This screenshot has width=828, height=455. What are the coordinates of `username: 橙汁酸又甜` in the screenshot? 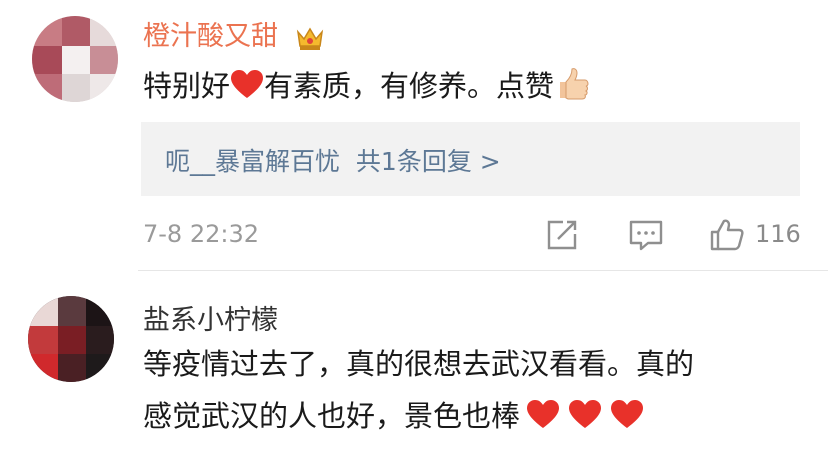 It's located at (234, 33).